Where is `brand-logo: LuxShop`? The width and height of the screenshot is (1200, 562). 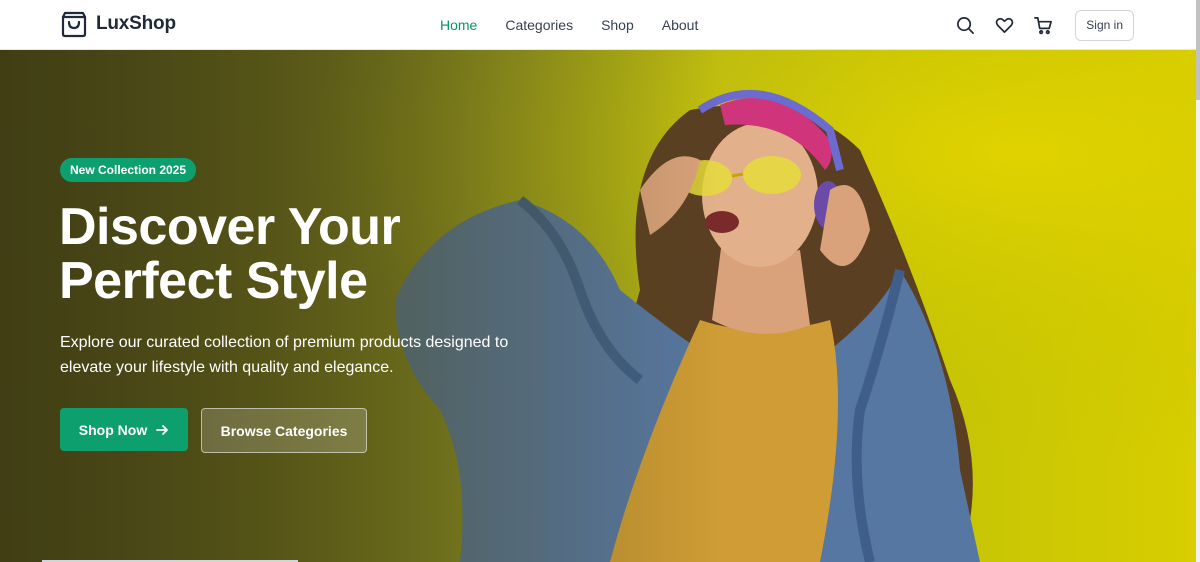
brand-logo: LuxShop is located at coordinates (118, 24).